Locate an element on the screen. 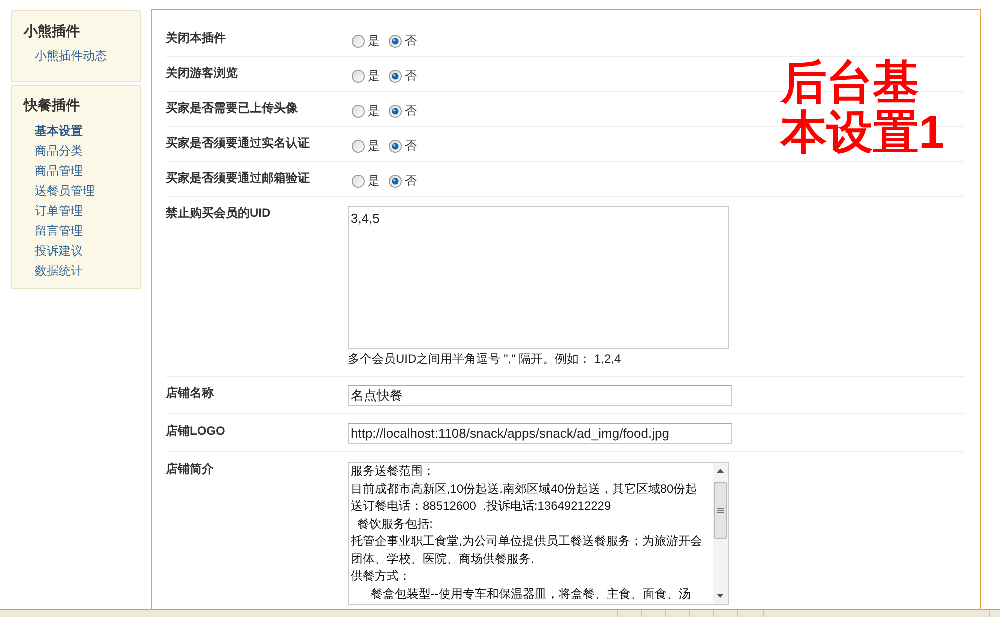 The width and height of the screenshot is (1000, 617). field-label: 店铺名称 is located at coordinates (190, 393).